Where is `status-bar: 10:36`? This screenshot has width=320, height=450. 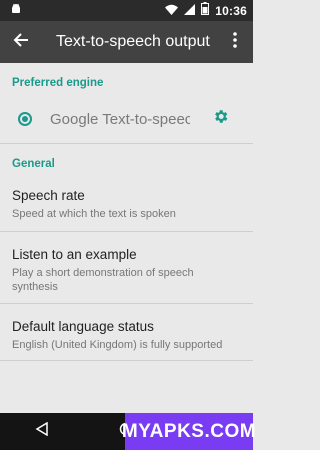 status-bar: 10:36 is located at coordinates (126, 10).